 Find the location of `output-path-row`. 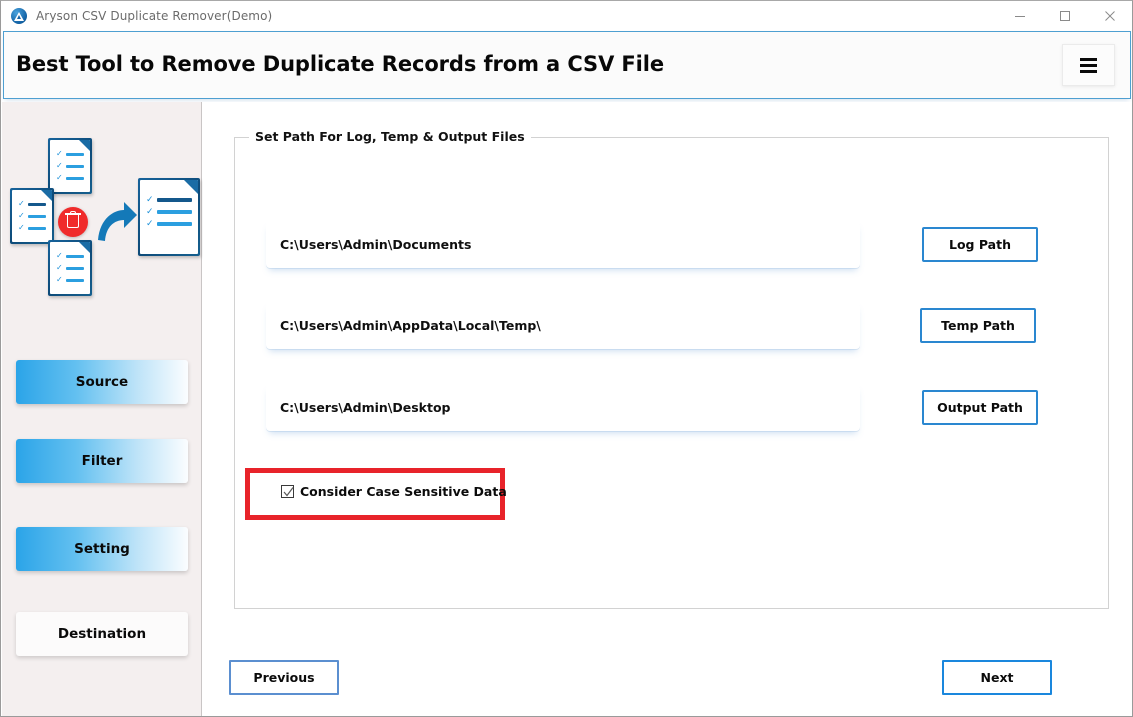

output-path-row is located at coordinates (563, 407).